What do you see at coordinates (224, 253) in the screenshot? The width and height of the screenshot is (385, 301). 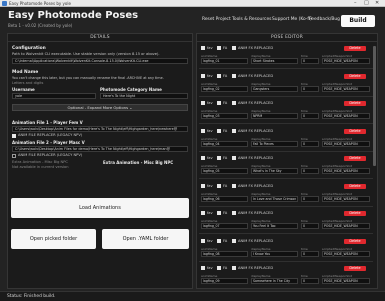 I see `anim-name-input: lagfing_08` at bounding box center [224, 253].